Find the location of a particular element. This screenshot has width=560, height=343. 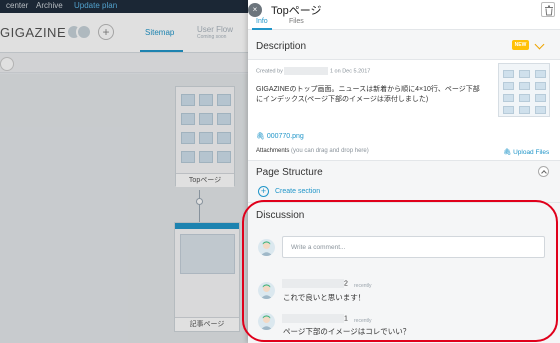

comment-text: これで良いと思います！ is located at coordinates (324, 297).